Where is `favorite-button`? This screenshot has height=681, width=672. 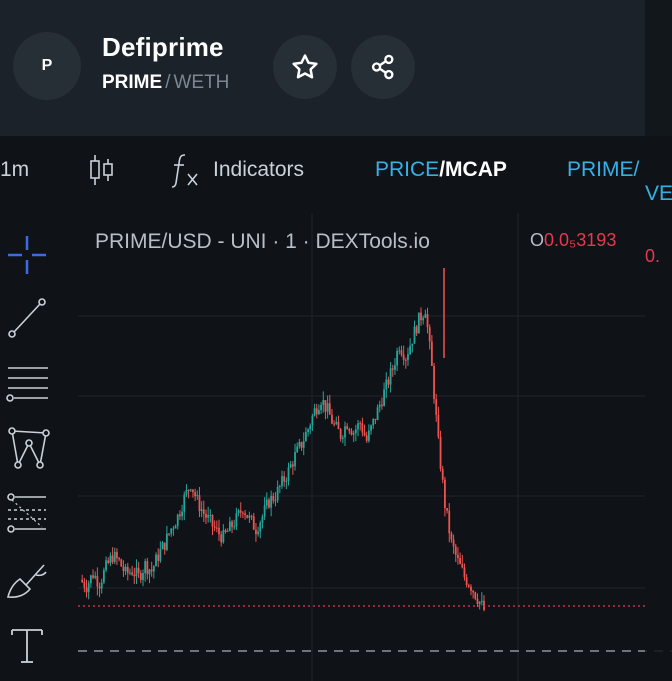
favorite-button is located at coordinates (305, 67).